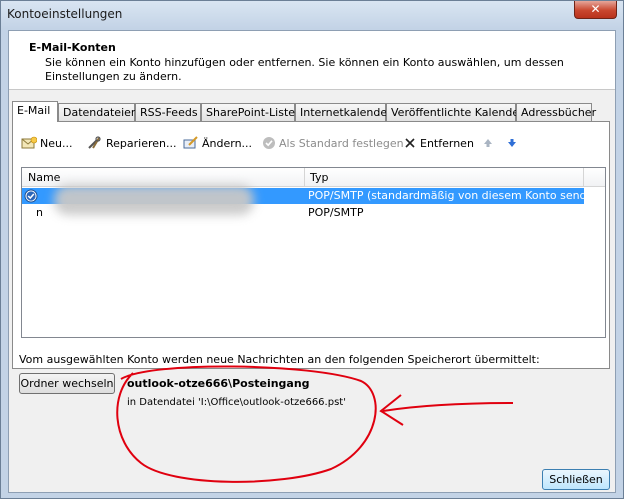 The height and width of the screenshot is (499, 624). Describe the element at coordinates (576, 479) in the screenshot. I see `close-button: Schließen` at that location.